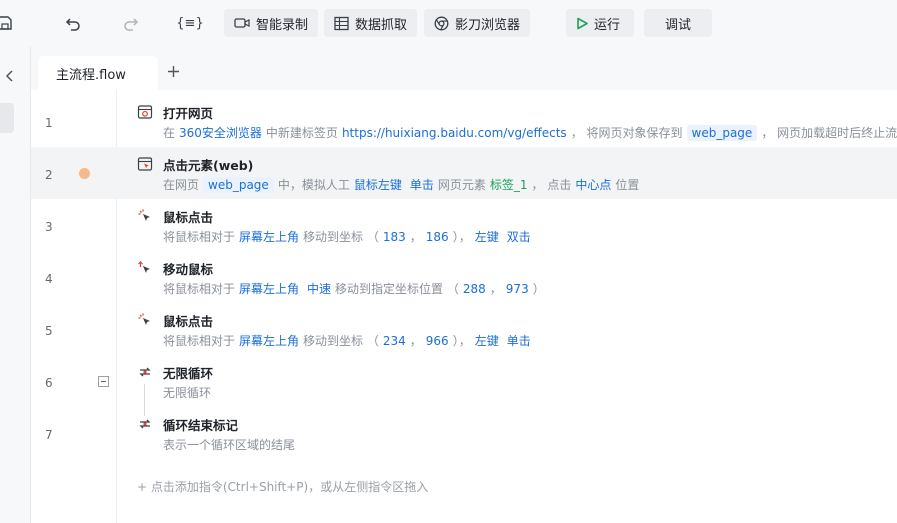  I want to click on description-text: 位置, so click(627, 185).